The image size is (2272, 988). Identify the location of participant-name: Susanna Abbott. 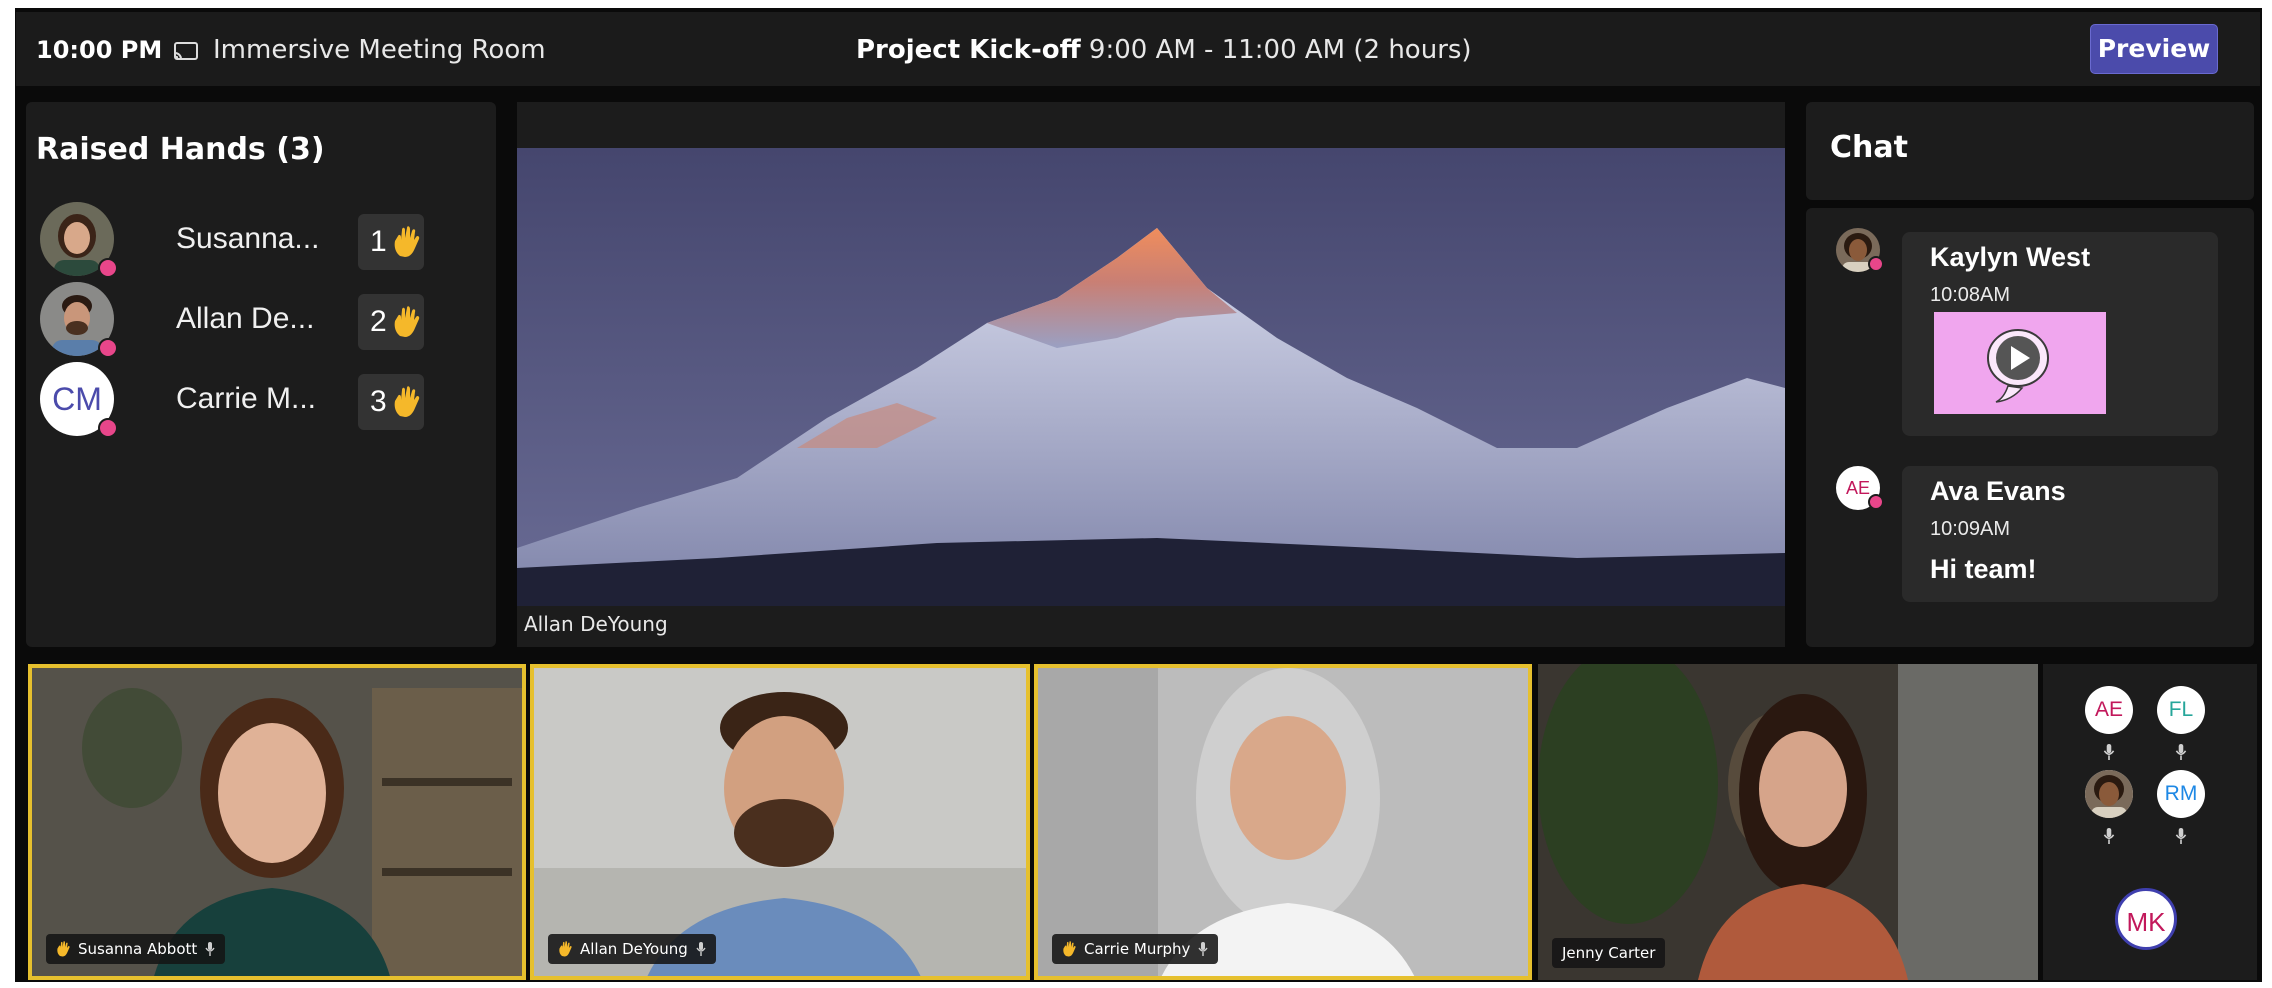
(138, 949).